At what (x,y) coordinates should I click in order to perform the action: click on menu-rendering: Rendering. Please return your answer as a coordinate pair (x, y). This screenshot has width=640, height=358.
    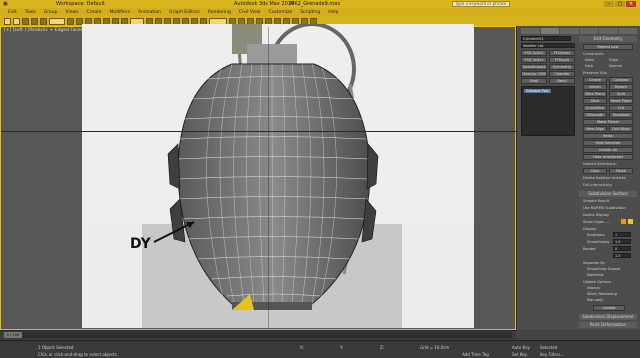
    Looking at the image, I should click on (219, 12).